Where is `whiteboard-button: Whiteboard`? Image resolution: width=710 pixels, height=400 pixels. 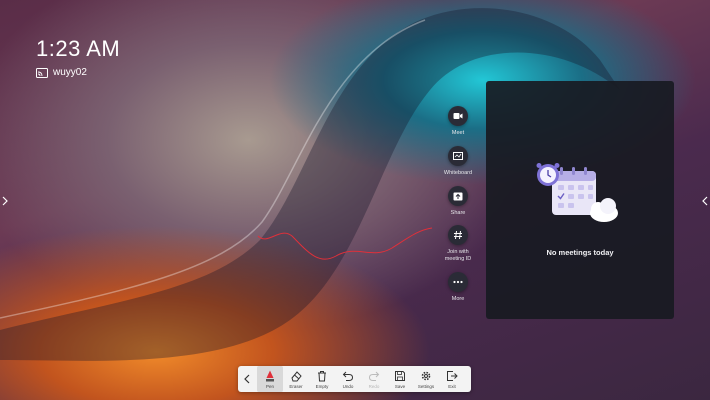 whiteboard-button: Whiteboard is located at coordinates (458, 161).